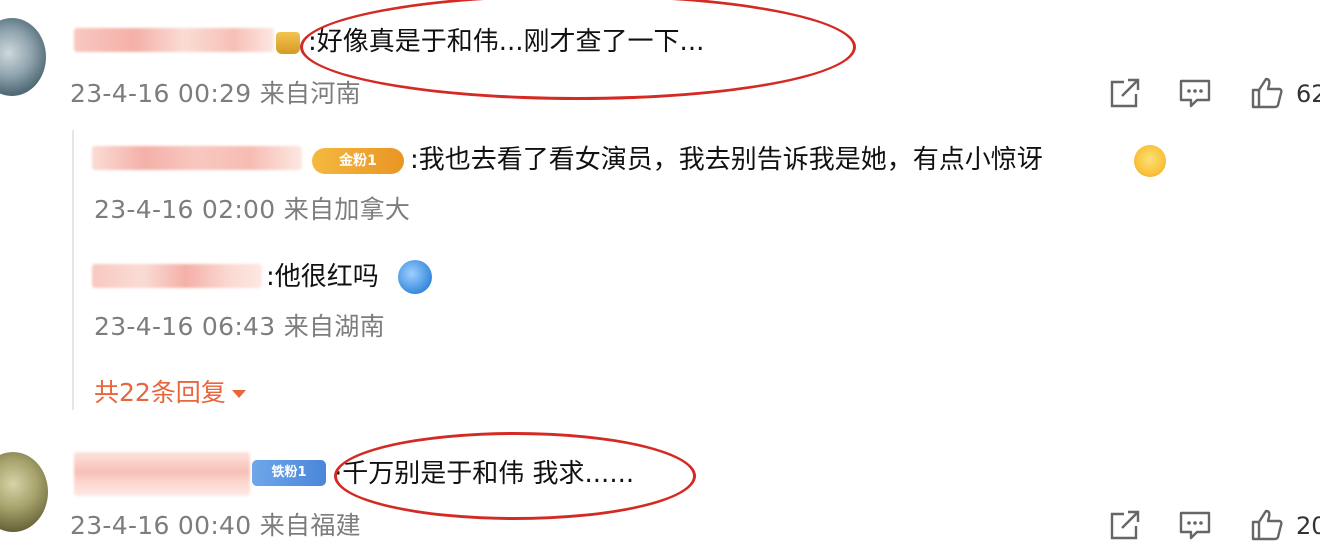 This screenshot has height=544, width=1320. What do you see at coordinates (347, 209) in the screenshot?
I see `reply-location: 来自加拿大` at bounding box center [347, 209].